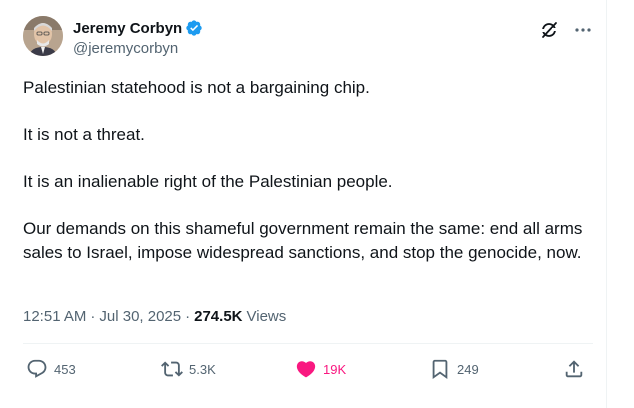 Image resolution: width=634 pixels, height=408 pixels. What do you see at coordinates (335, 369) in the screenshot?
I see `like-count: 19K` at bounding box center [335, 369].